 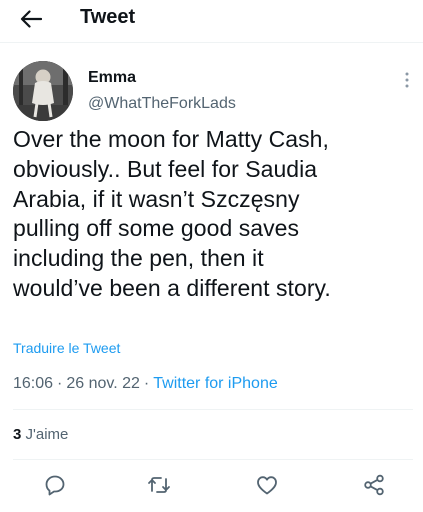 What do you see at coordinates (211, 21) in the screenshot?
I see `top-bar: Tweet` at bounding box center [211, 21].